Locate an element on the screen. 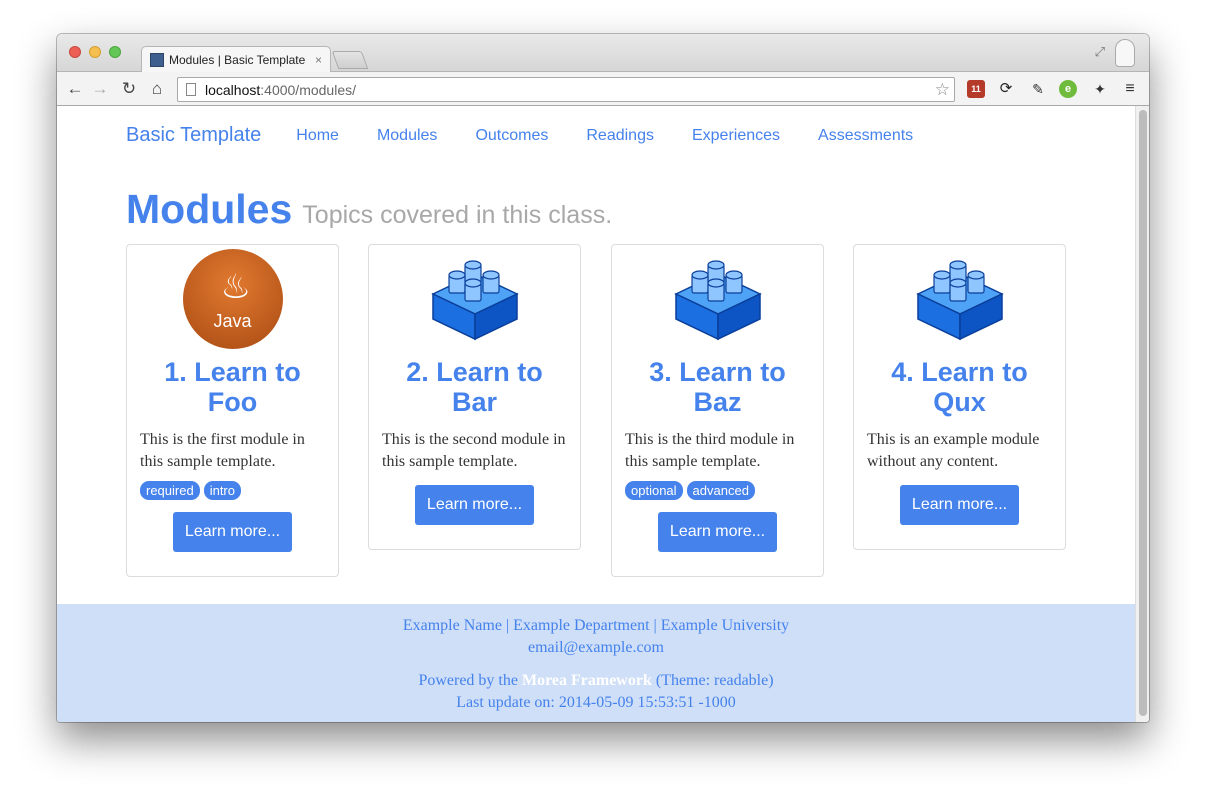 This screenshot has width=1206, height=802. morea-framework-link: Morea Framework is located at coordinates (587, 680).